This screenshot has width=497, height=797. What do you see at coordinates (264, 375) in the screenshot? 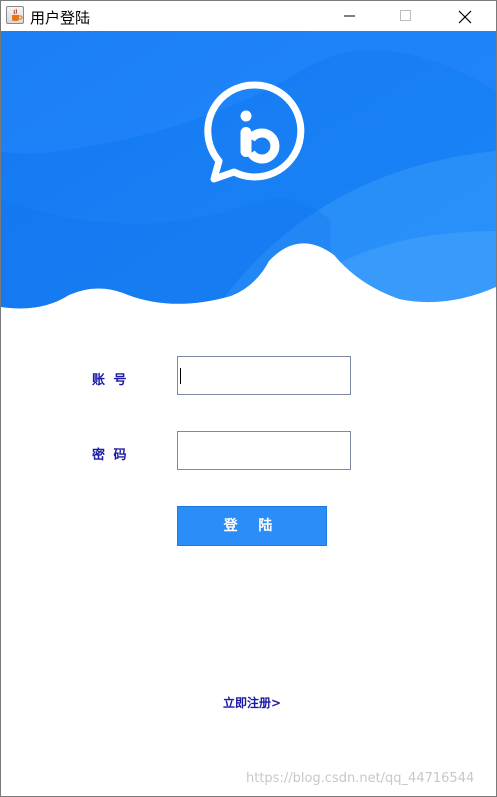
I see `account-input` at bounding box center [264, 375].